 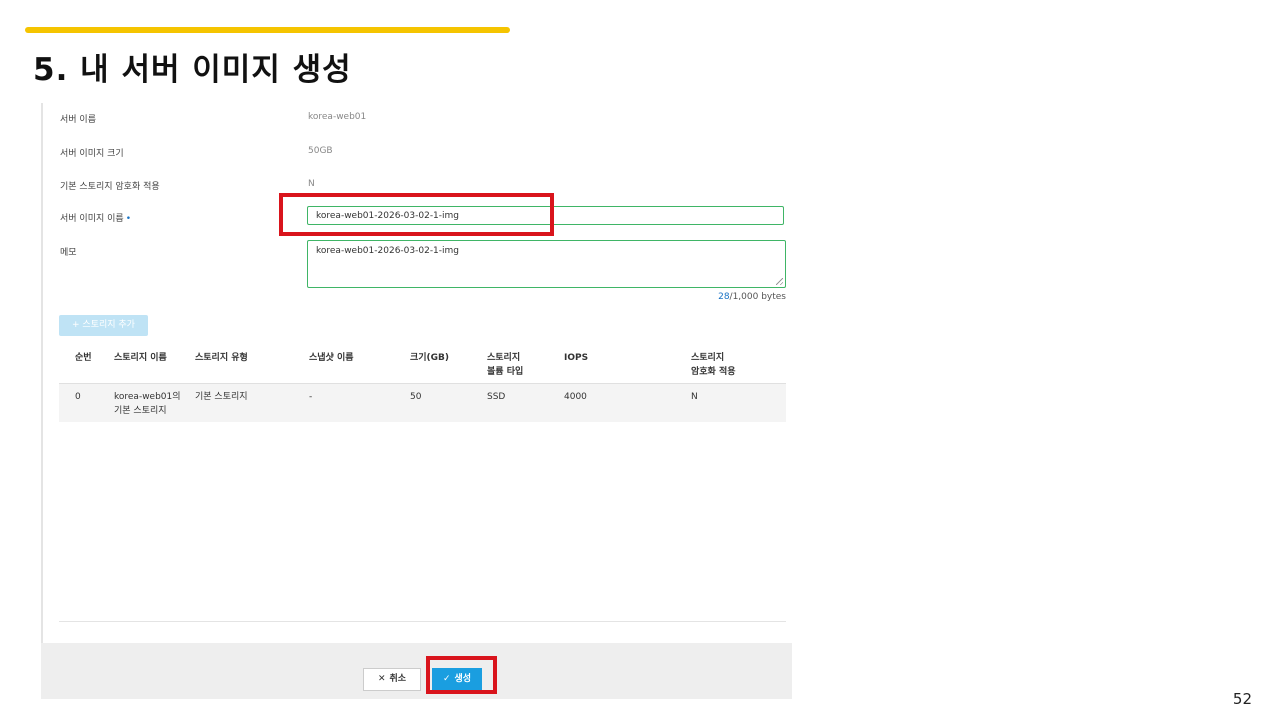 I want to click on col-header: 크기(GB), so click(x=430, y=358).